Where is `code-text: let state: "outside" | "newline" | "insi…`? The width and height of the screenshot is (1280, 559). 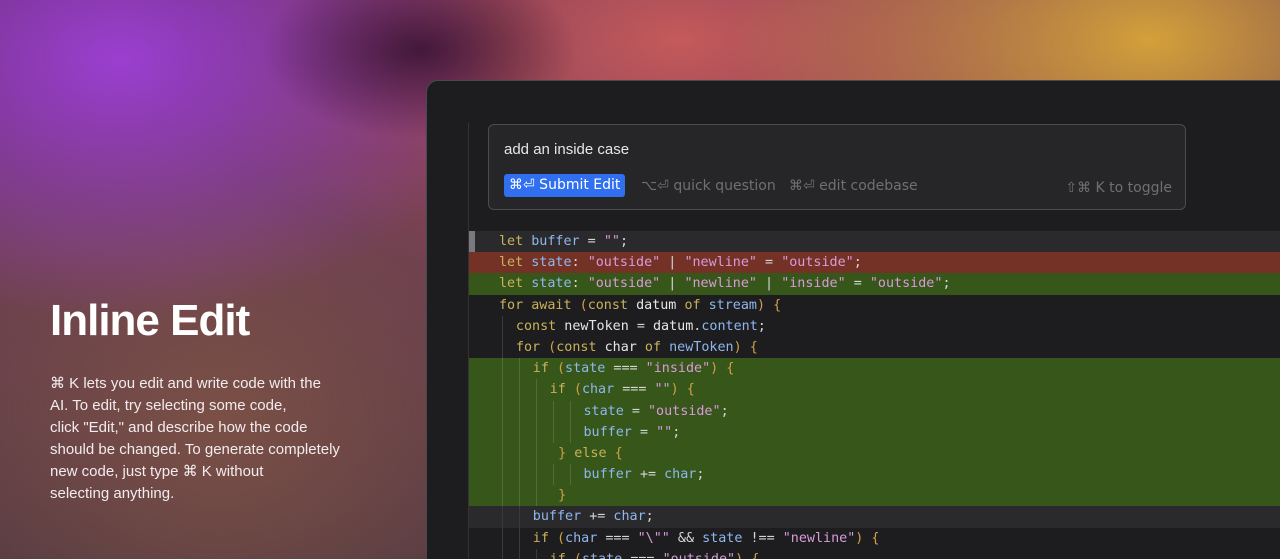
code-text: let state: "outside" | "newline" | "insi… is located at coordinates (725, 283).